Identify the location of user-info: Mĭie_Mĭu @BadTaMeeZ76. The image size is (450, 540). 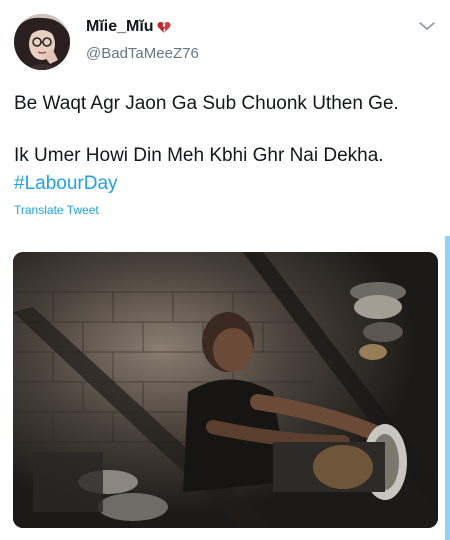
(142, 40).